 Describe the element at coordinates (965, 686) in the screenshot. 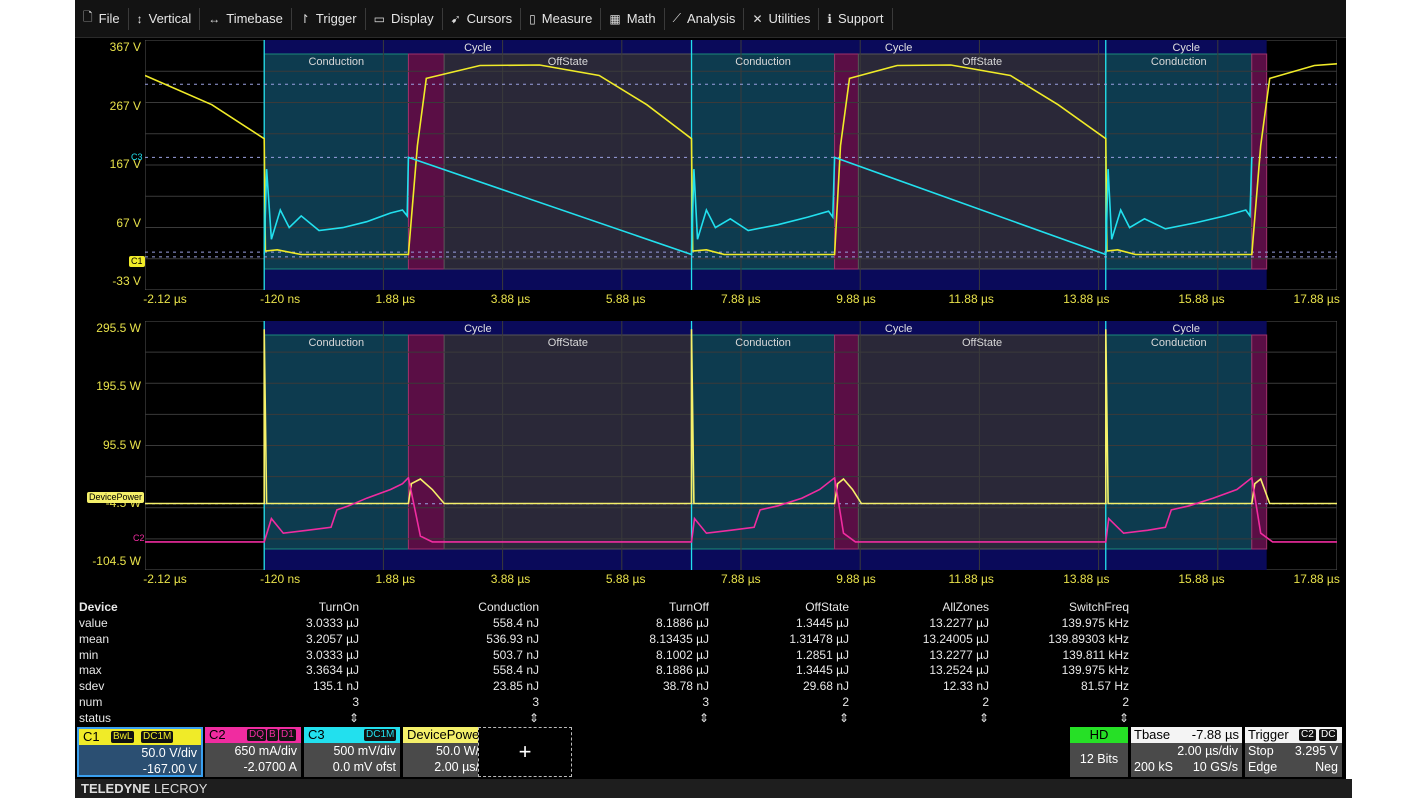

I see `measure-cell: 12.33 nJ` at that location.